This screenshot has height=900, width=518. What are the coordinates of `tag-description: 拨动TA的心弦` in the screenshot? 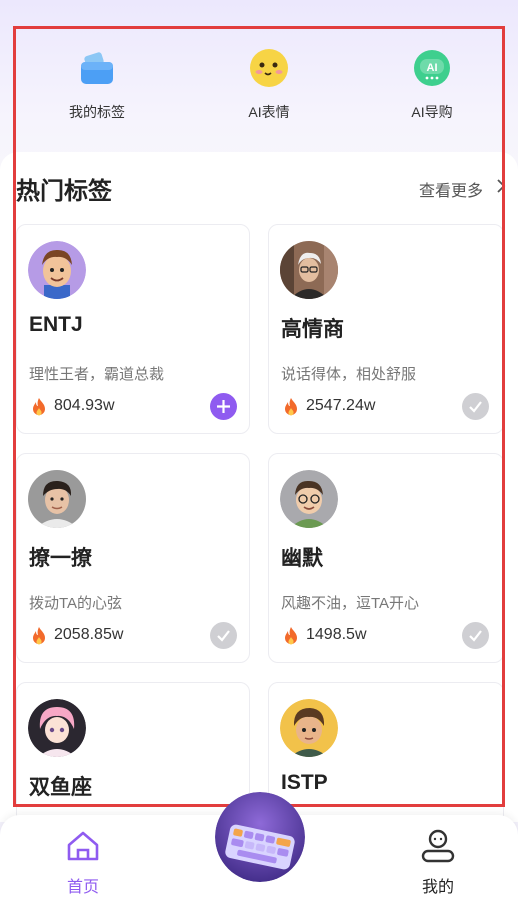 It's located at (76, 603).